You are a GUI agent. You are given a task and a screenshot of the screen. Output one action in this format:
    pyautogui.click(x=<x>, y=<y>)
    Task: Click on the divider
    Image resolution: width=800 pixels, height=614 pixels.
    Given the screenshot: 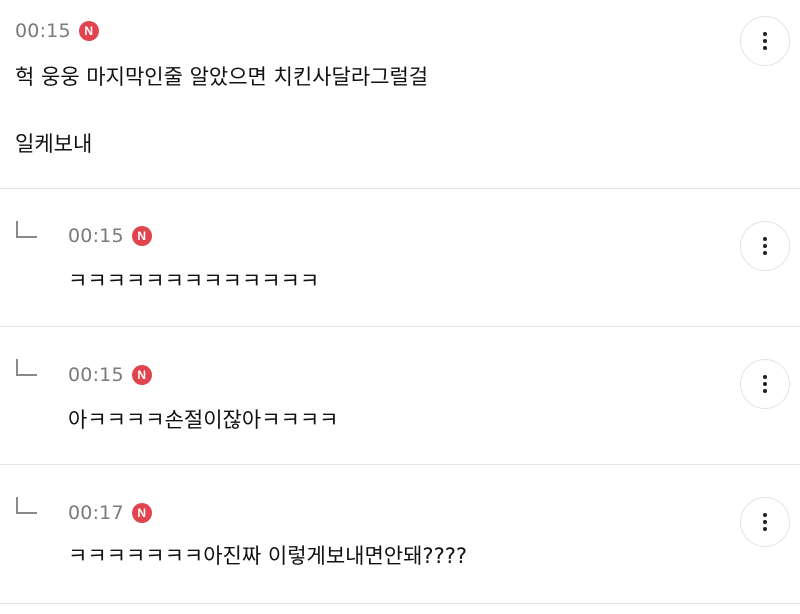 What is the action you would take?
    pyautogui.click(x=400, y=603)
    